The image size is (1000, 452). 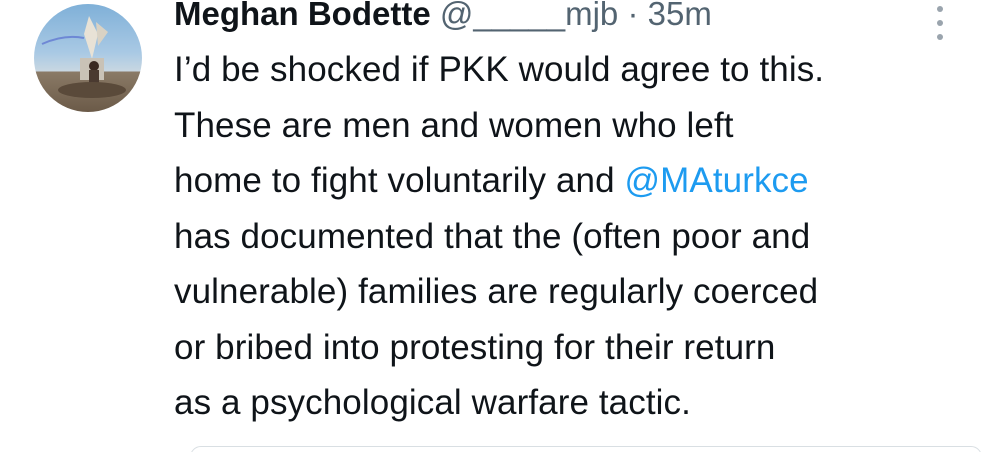 What do you see at coordinates (399, 180) in the screenshot?
I see `tweet-line-text: home to fight voluntarily and` at bounding box center [399, 180].